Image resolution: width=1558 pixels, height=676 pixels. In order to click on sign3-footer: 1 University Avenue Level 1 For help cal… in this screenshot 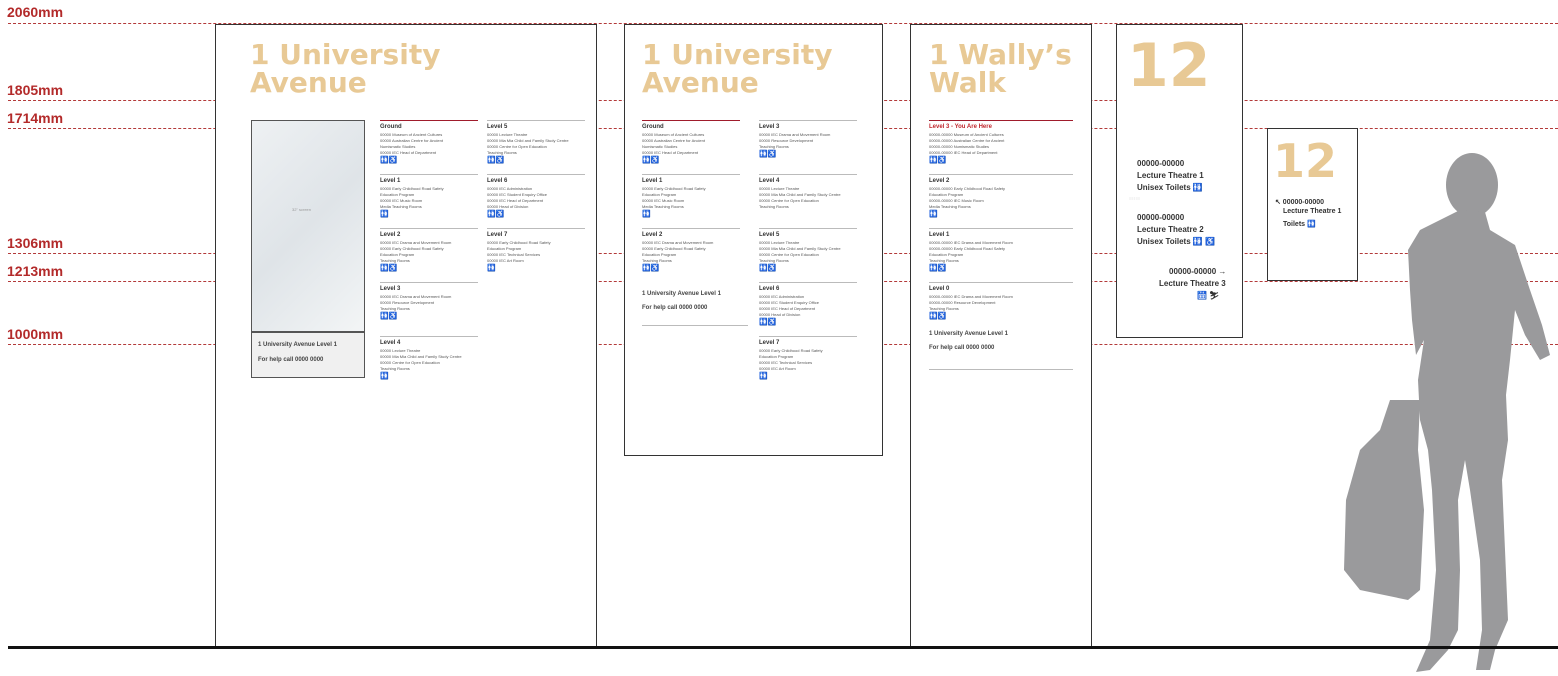, I will do `click(1001, 350)`.